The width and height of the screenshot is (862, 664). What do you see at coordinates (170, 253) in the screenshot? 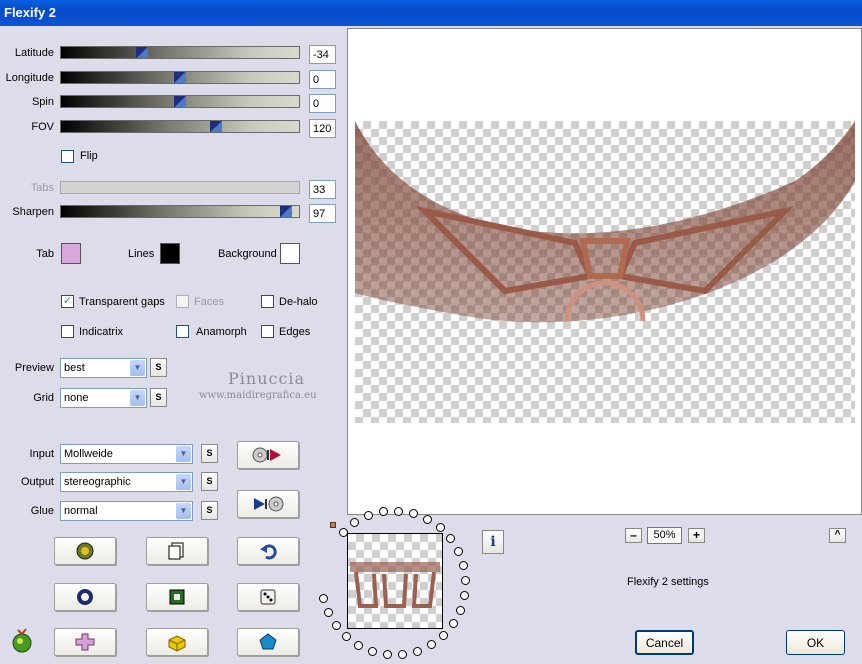
I see `lines-color-swatch` at bounding box center [170, 253].